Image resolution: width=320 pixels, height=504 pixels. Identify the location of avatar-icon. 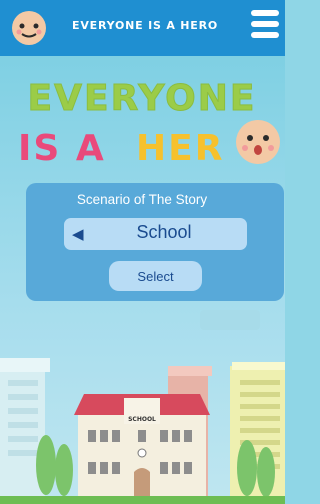
(29, 28).